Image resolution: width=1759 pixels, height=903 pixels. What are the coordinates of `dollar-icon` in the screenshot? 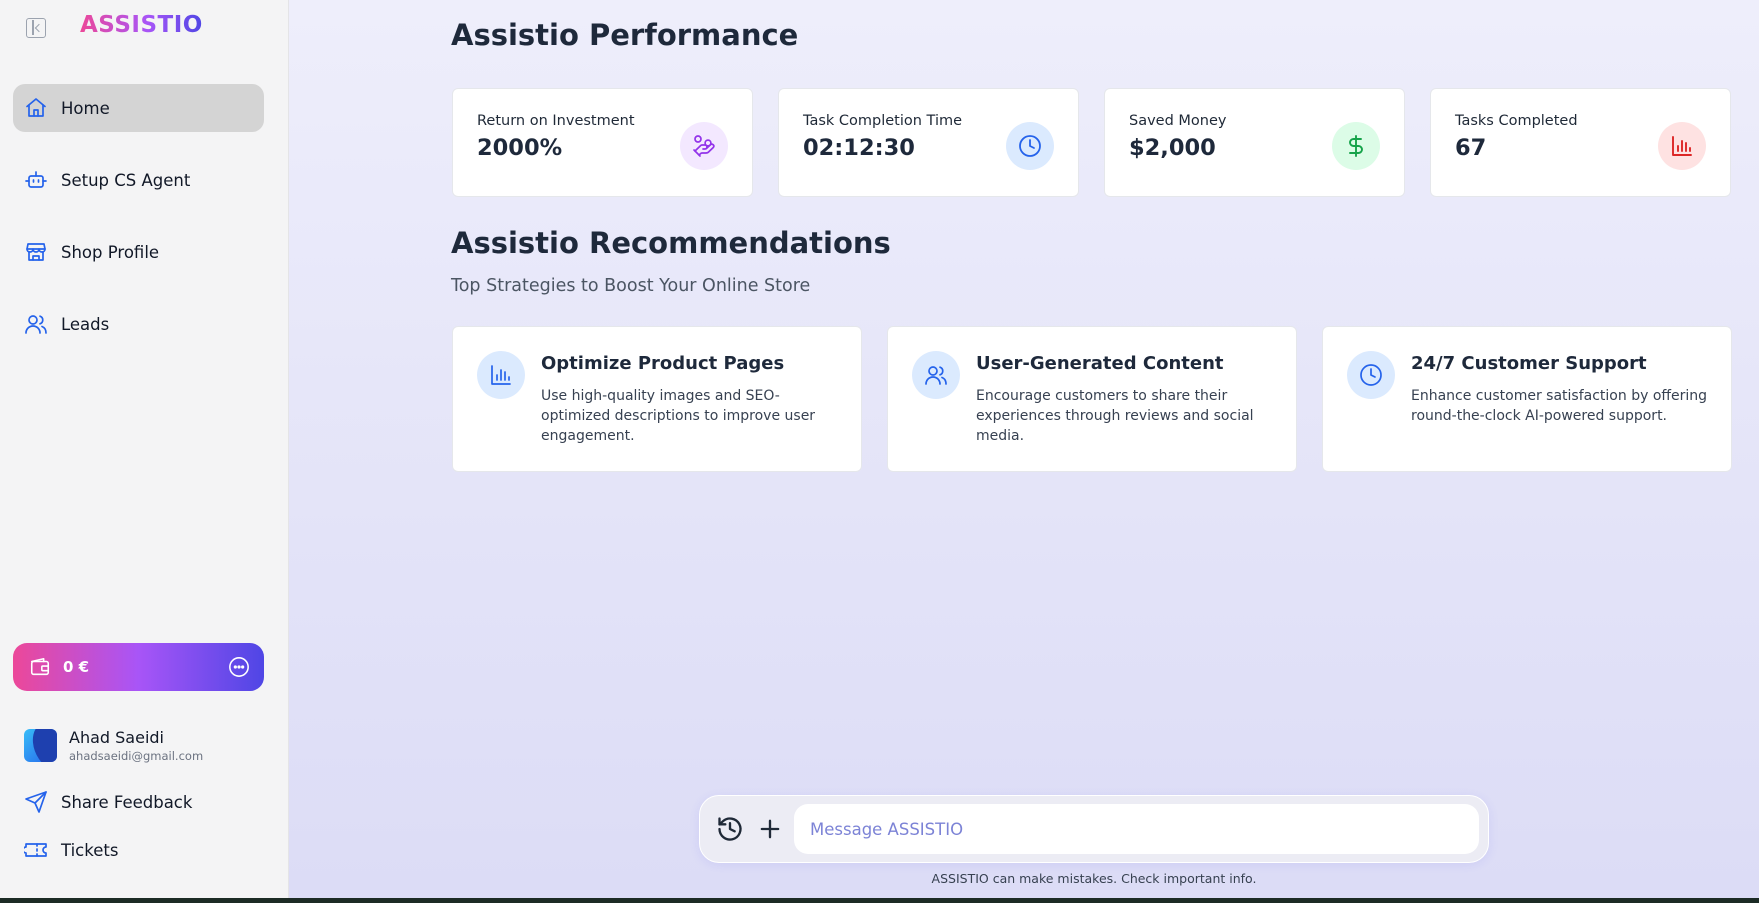 It's located at (1356, 146).